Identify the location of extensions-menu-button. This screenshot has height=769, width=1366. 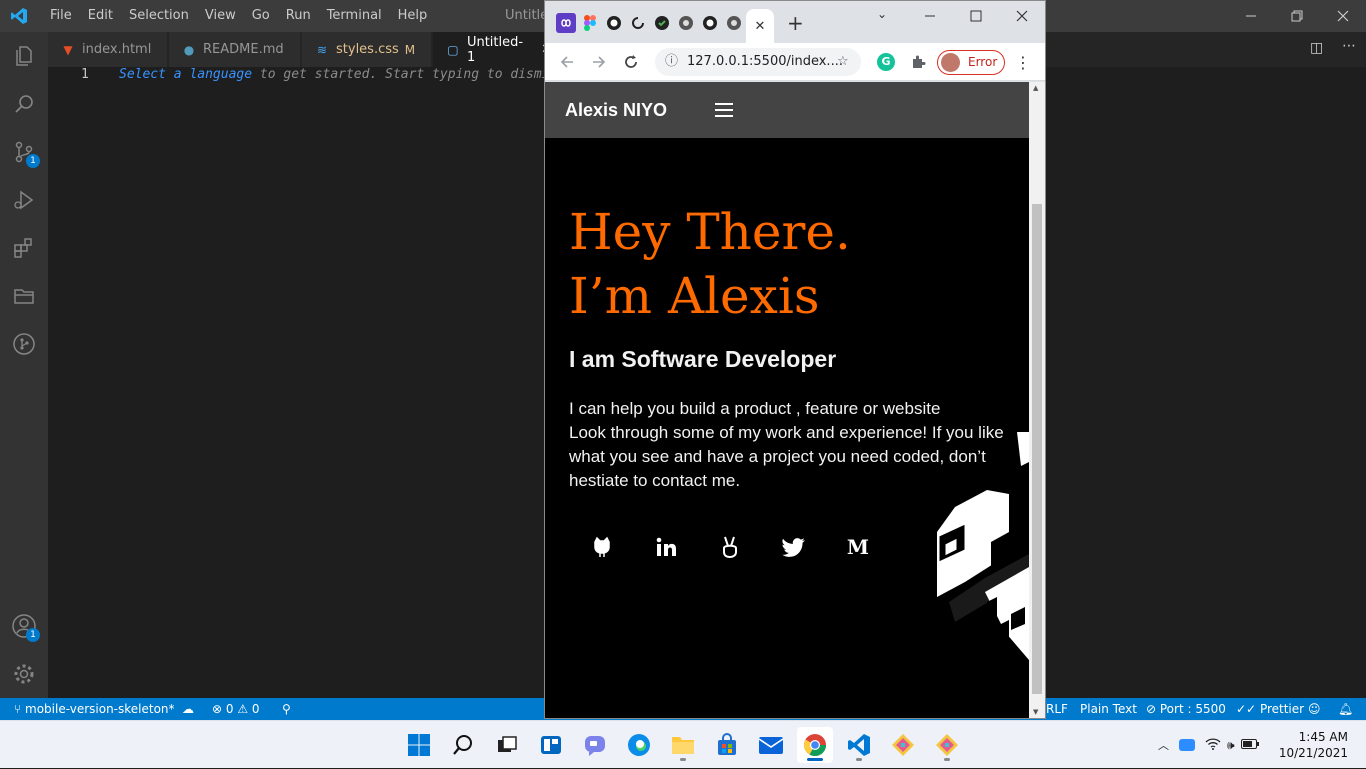
(918, 62).